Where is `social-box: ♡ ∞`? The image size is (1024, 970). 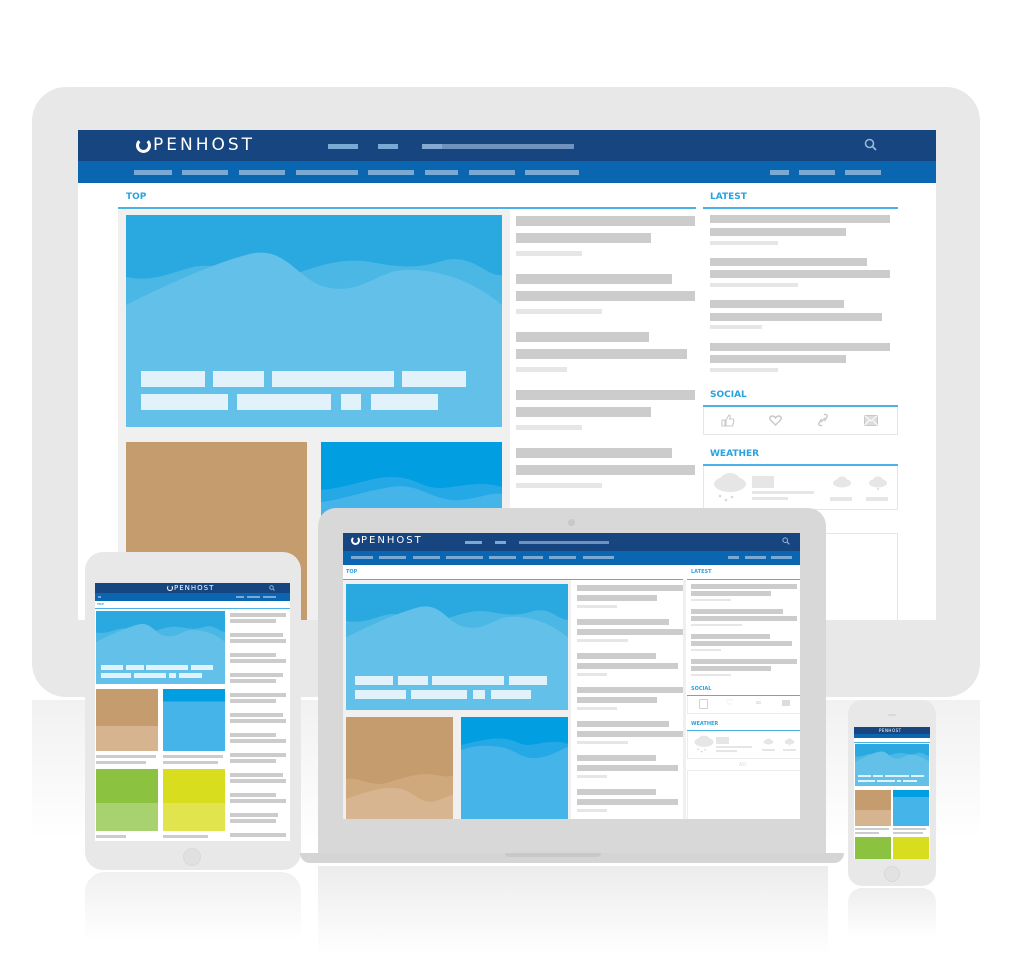
social-box: ♡ ∞ is located at coordinates (743, 705).